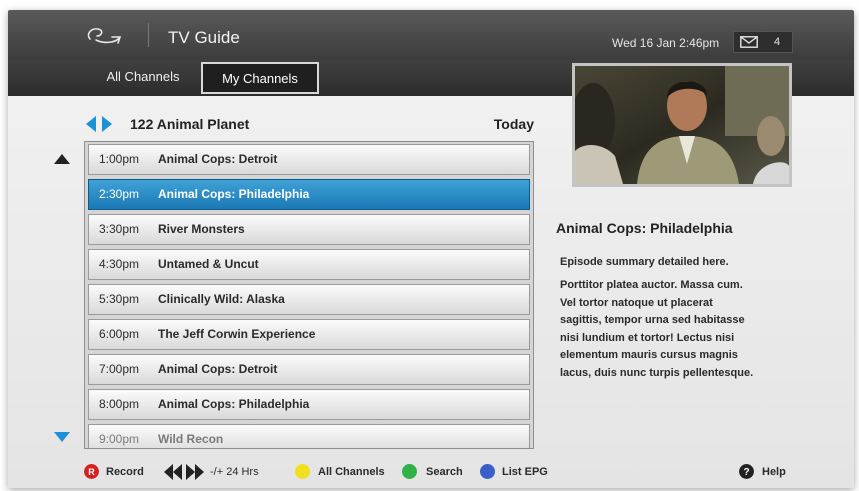 Image resolution: width=859 pixels, height=491 pixels. What do you see at coordinates (119, 194) in the screenshot?
I see `programme-time: 2:30pm` at bounding box center [119, 194].